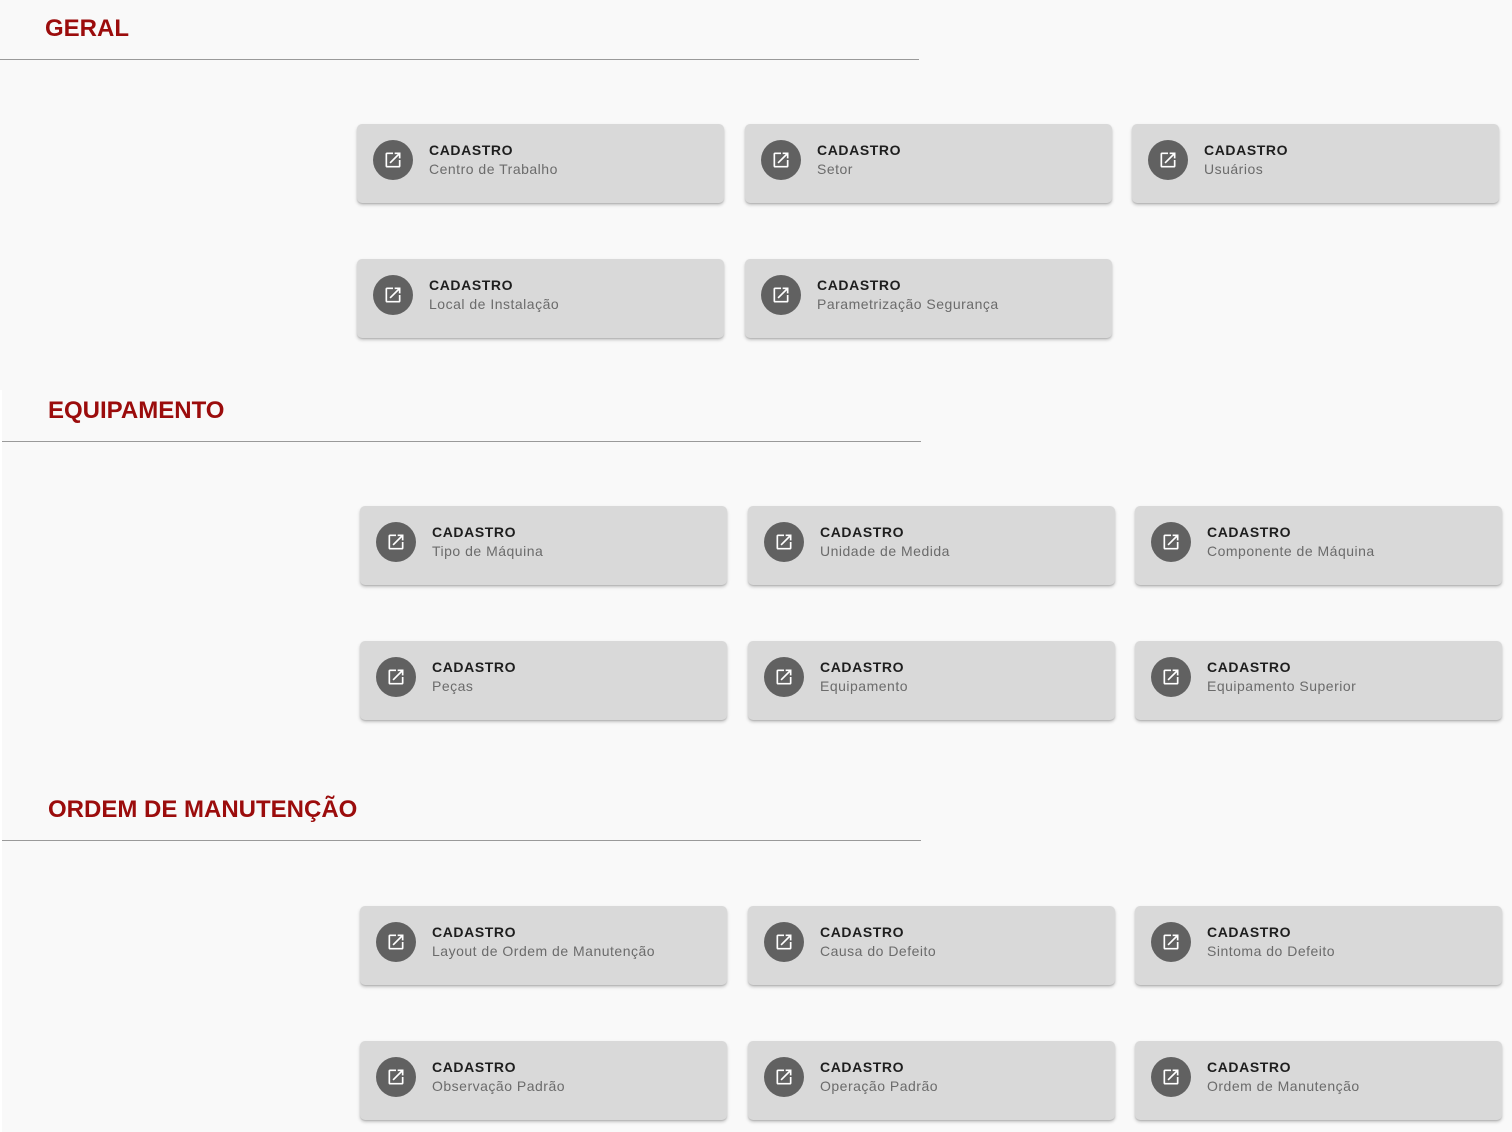  Describe the element at coordinates (453, 686) in the screenshot. I see `card-subtitle: Peças` at that location.